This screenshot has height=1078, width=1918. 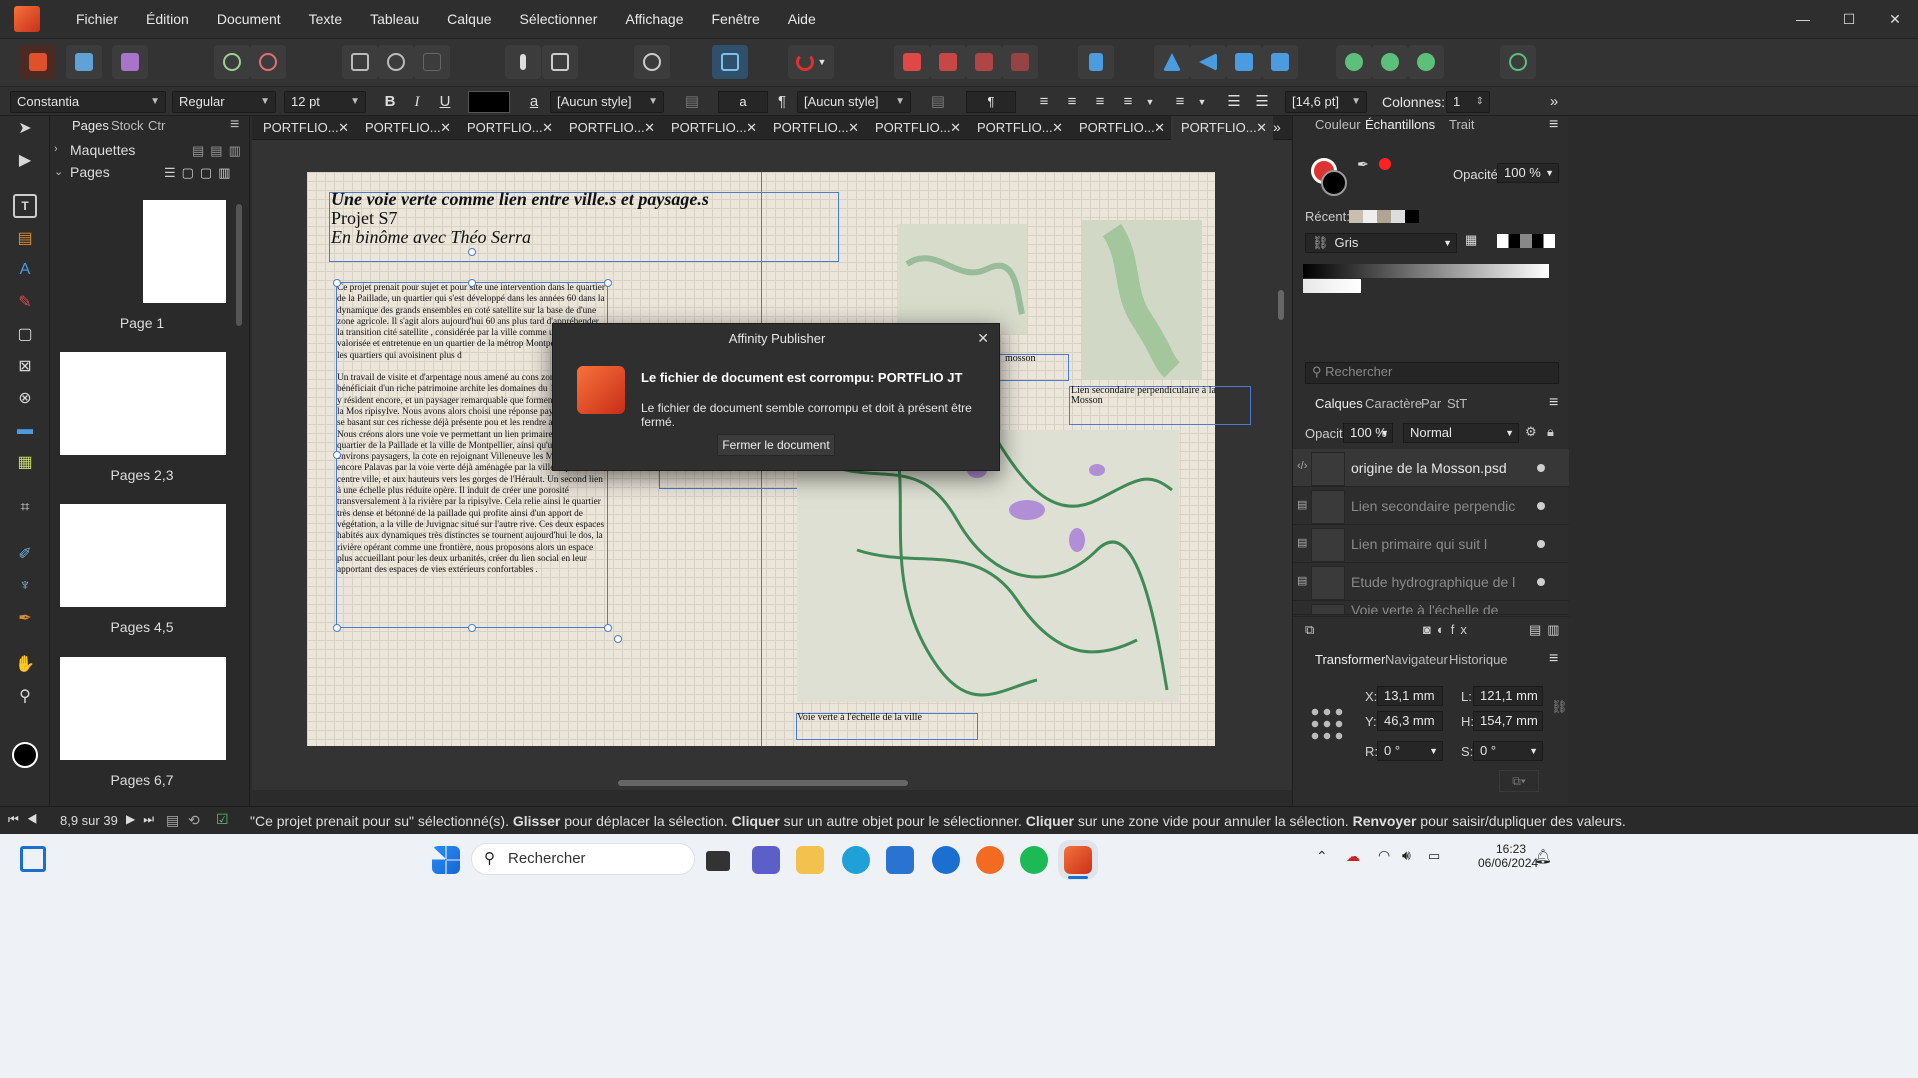 What do you see at coordinates (1150, 102) in the screenshot?
I see `chevron-down-icon: ▼` at bounding box center [1150, 102].